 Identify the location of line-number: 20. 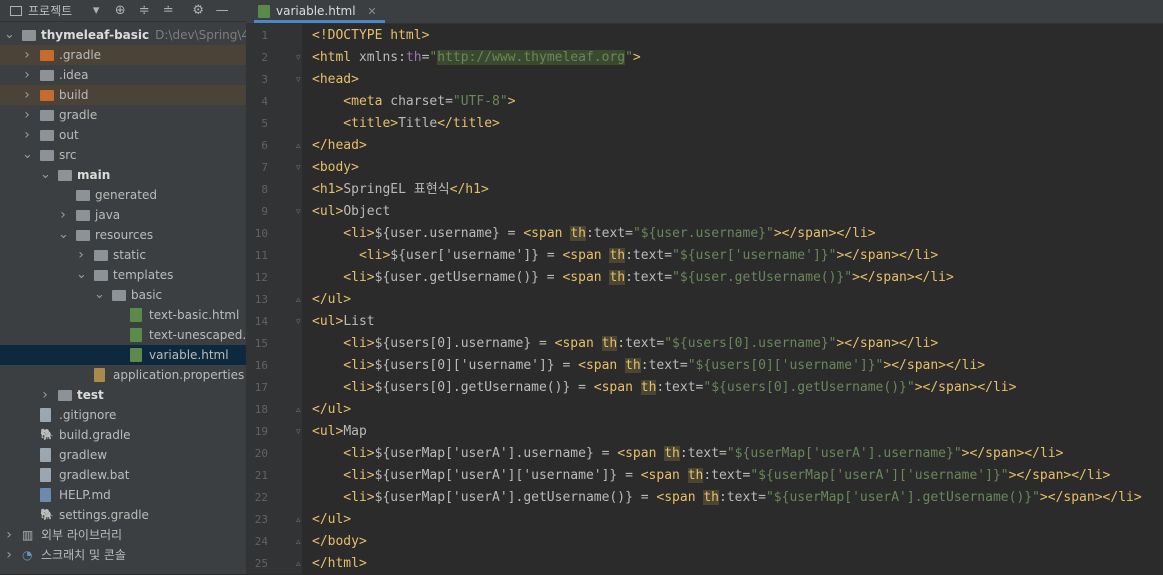
(261, 453).